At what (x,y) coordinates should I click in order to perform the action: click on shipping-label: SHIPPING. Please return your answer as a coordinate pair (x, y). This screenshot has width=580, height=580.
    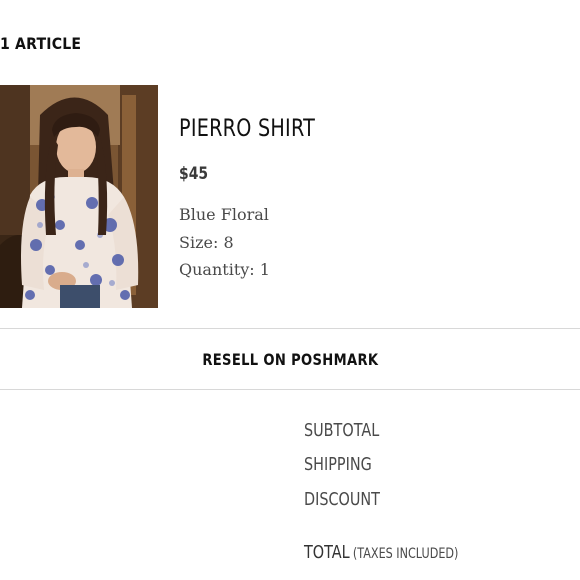
    Looking at the image, I should click on (338, 464).